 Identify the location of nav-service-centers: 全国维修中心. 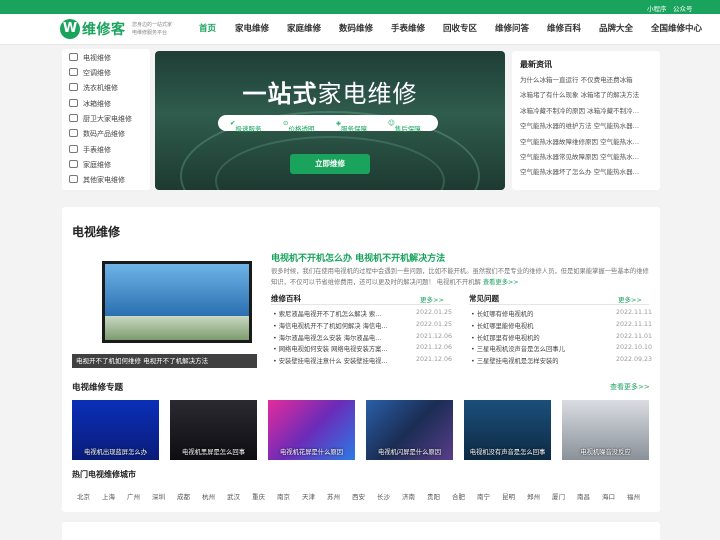
(676, 28).